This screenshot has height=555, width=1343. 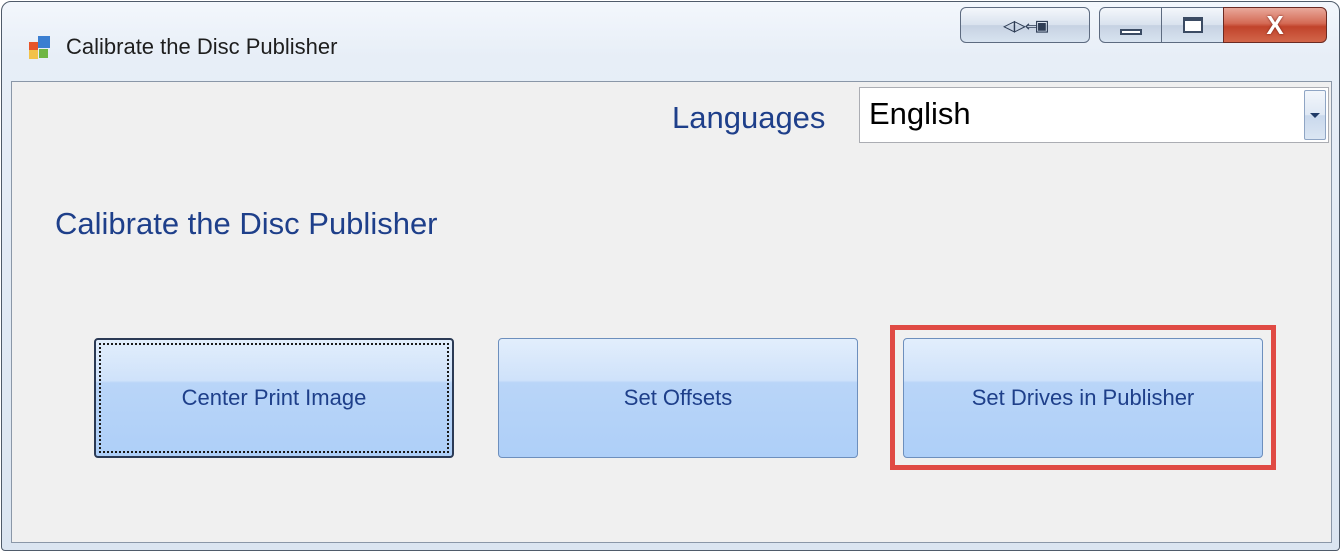 What do you see at coordinates (1094, 115) in the screenshot?
I see `language-dropdown: English` at bounding box center [1094, 115].